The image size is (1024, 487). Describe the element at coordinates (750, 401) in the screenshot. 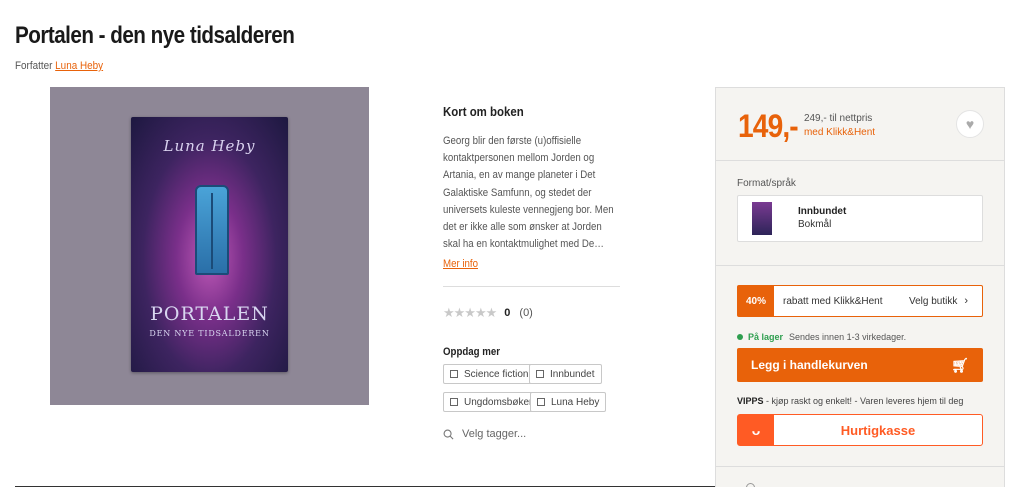

I see `vipps-brand: VIPPS` at that location.